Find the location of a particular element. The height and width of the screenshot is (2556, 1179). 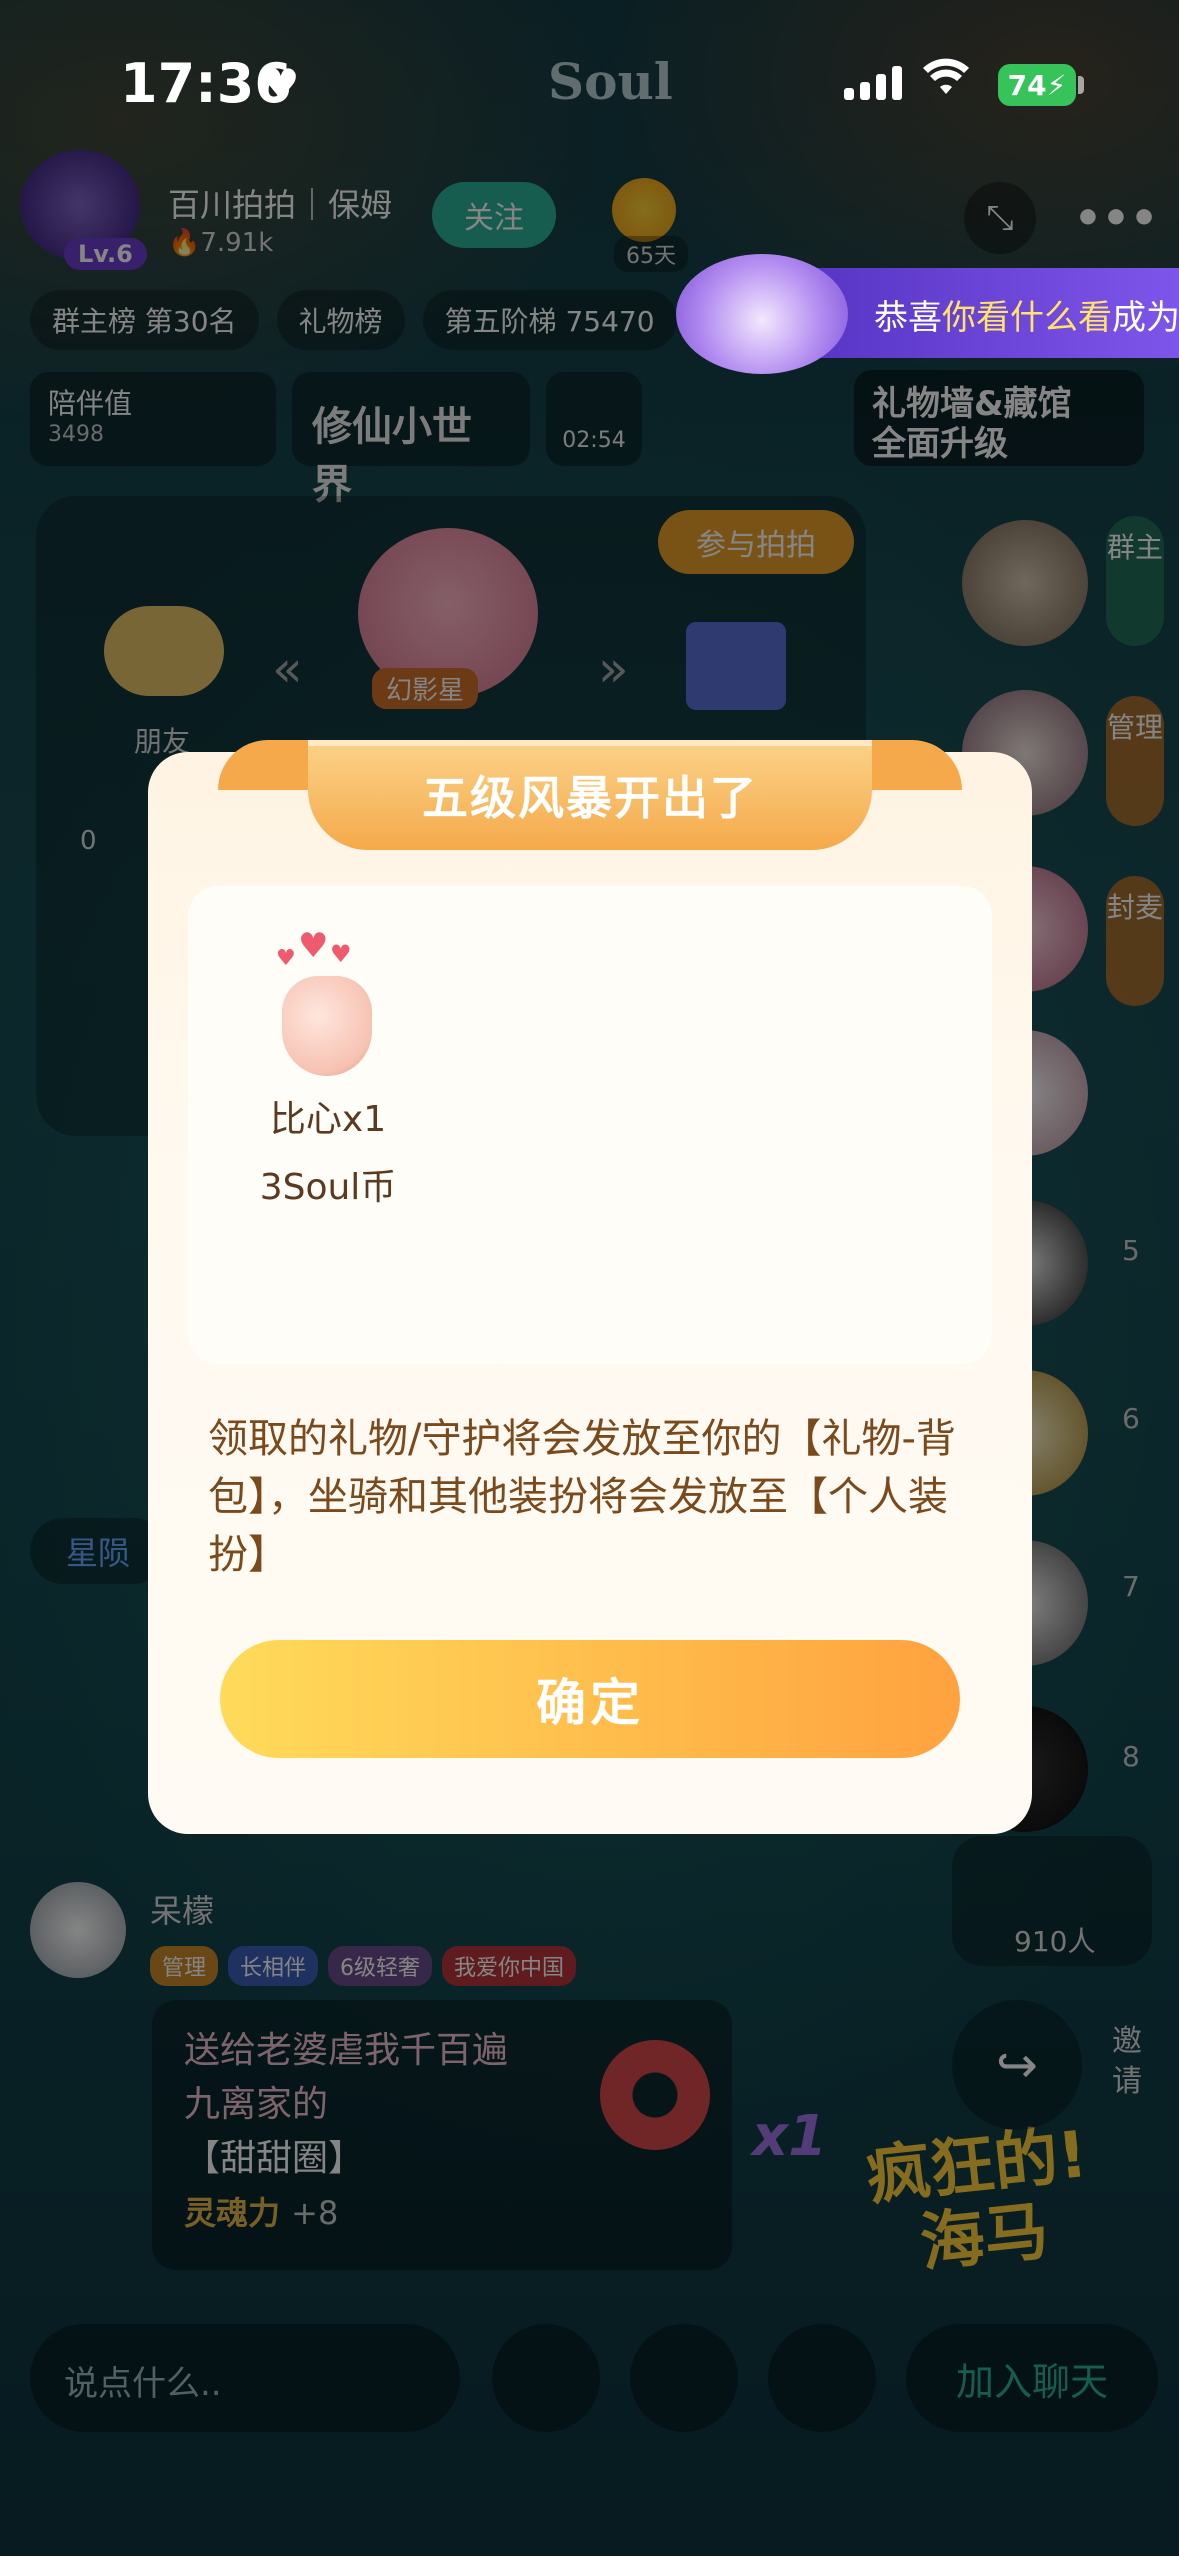

congrats-user: 你看什么看 is located at coordinates (1027, 318).